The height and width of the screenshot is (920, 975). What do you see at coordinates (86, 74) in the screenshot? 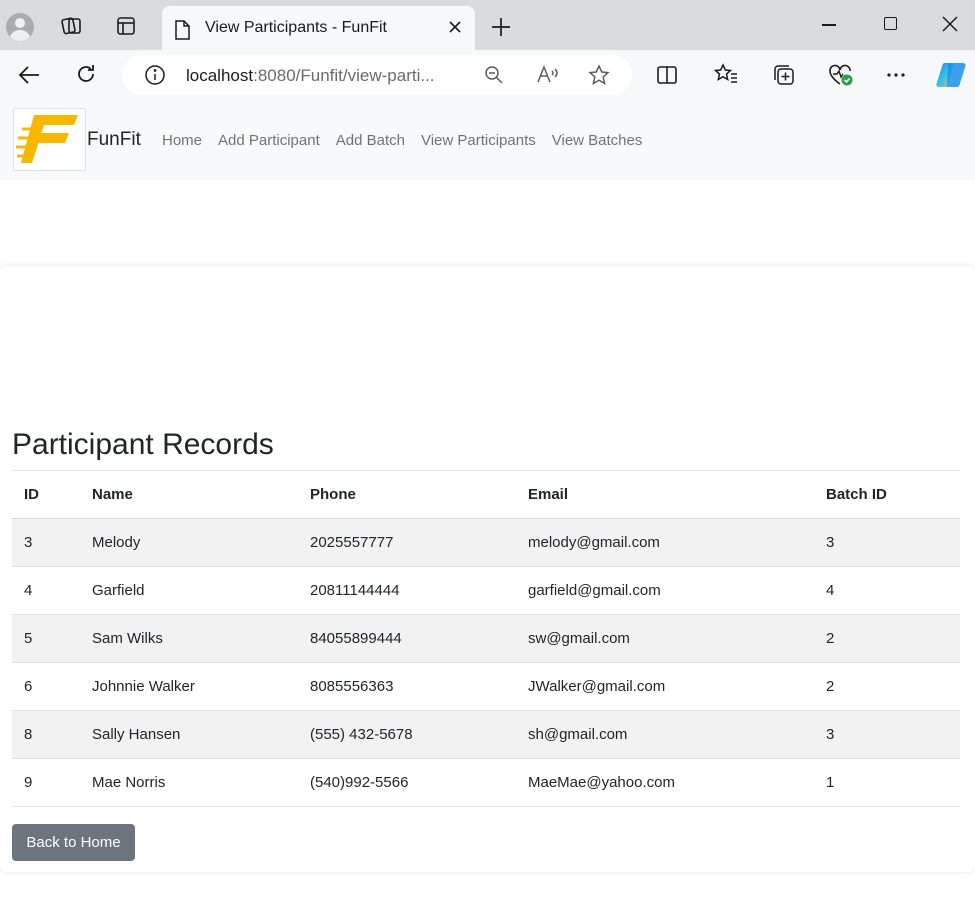
I see `refresh-icon` at bounding box center [86, 74].